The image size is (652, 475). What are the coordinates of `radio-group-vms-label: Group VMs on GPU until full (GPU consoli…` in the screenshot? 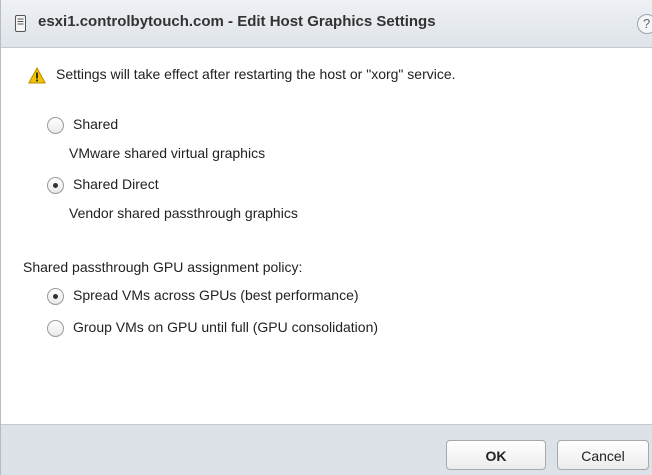 It's located at (225, 327).